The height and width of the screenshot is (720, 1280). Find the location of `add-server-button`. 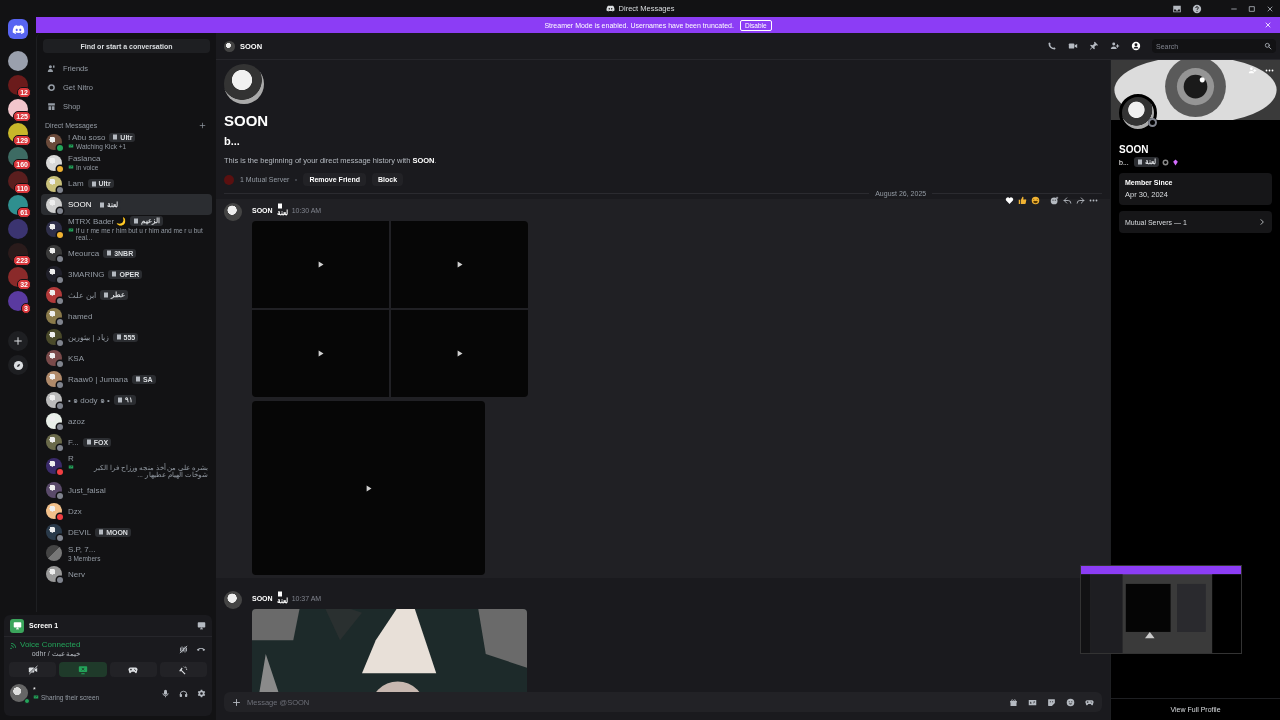

add-server-button is located at coordinates (18, 341).